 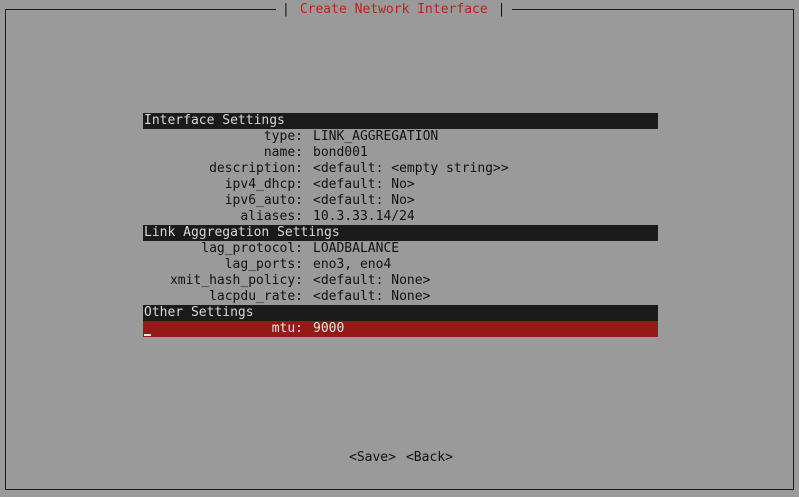 I want to click on setting-key: name:, so click(x=283, y=152).